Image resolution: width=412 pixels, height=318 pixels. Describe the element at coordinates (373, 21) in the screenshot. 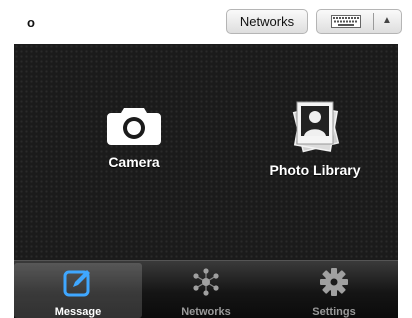

I see `button-divider` at that location.